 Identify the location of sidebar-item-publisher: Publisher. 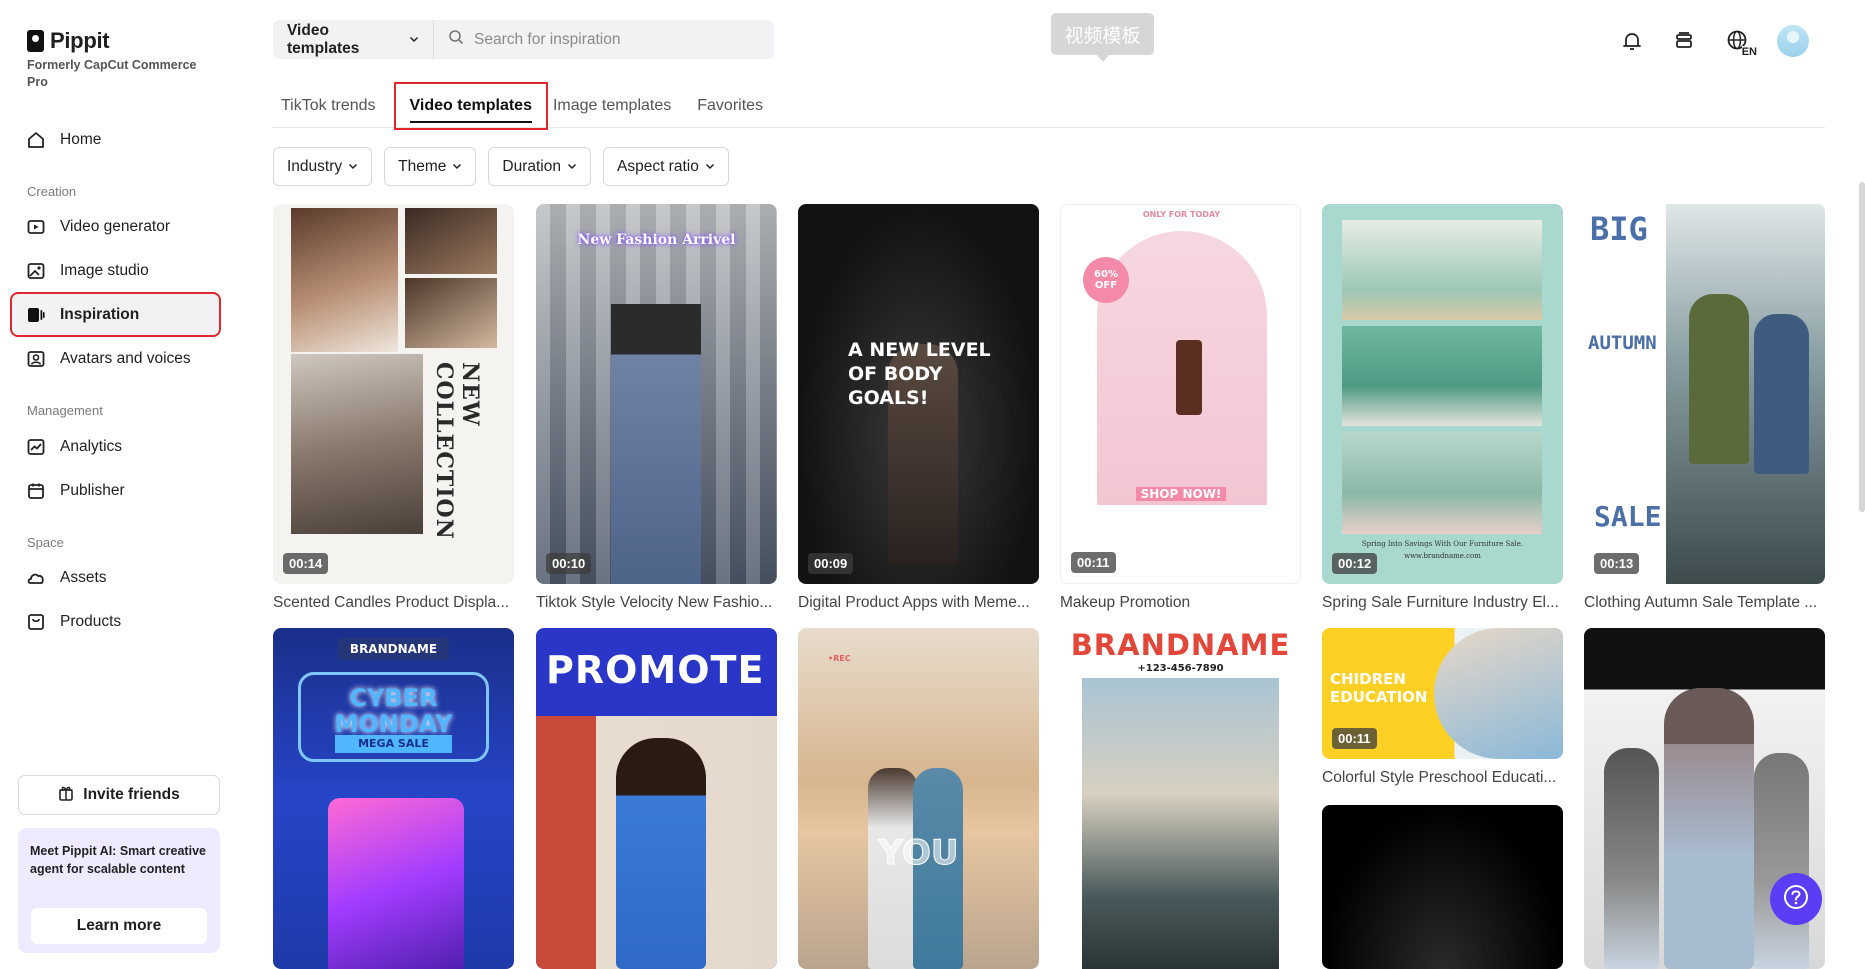
(115, 490).